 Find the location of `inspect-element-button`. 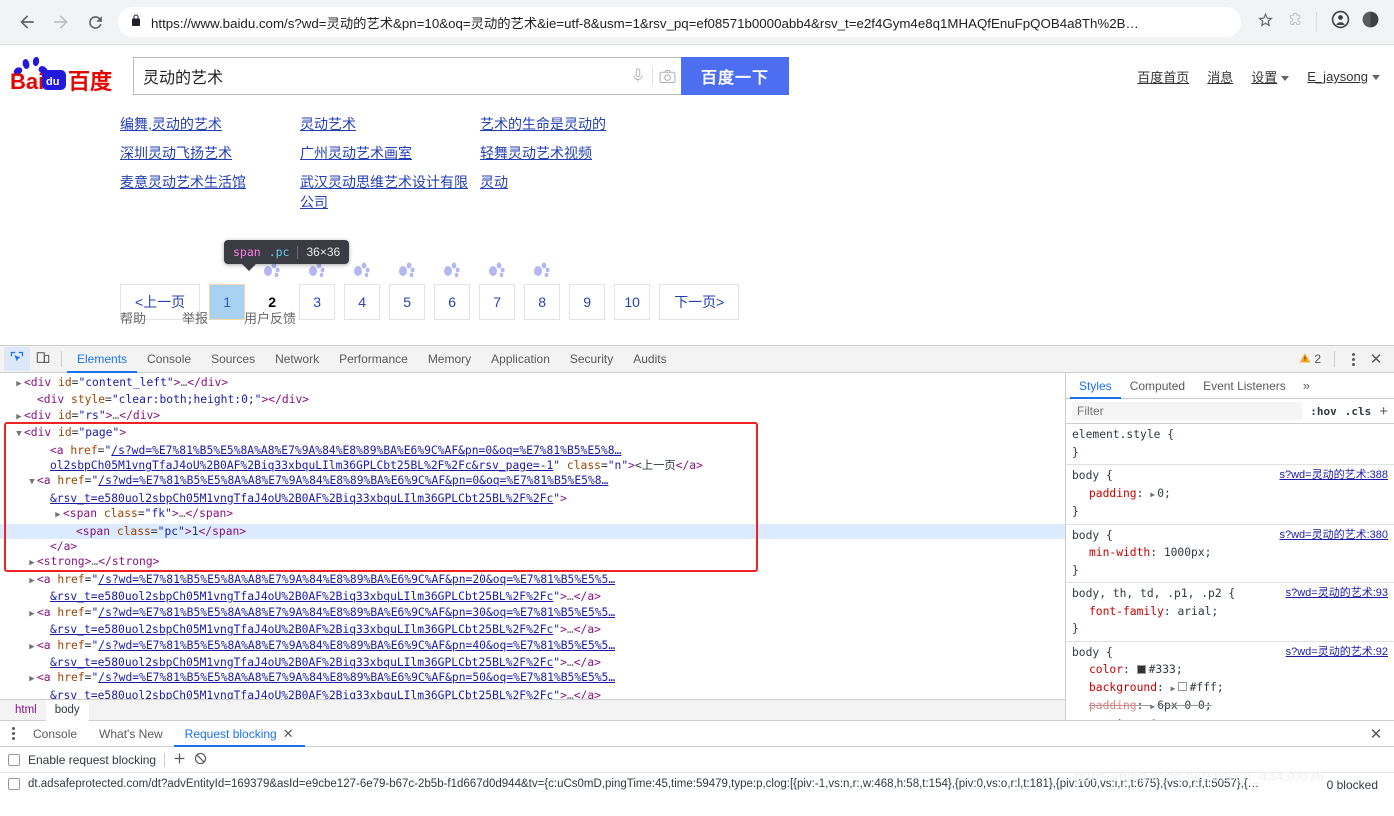

inspect-element-button is located at coordinates (17, 359).